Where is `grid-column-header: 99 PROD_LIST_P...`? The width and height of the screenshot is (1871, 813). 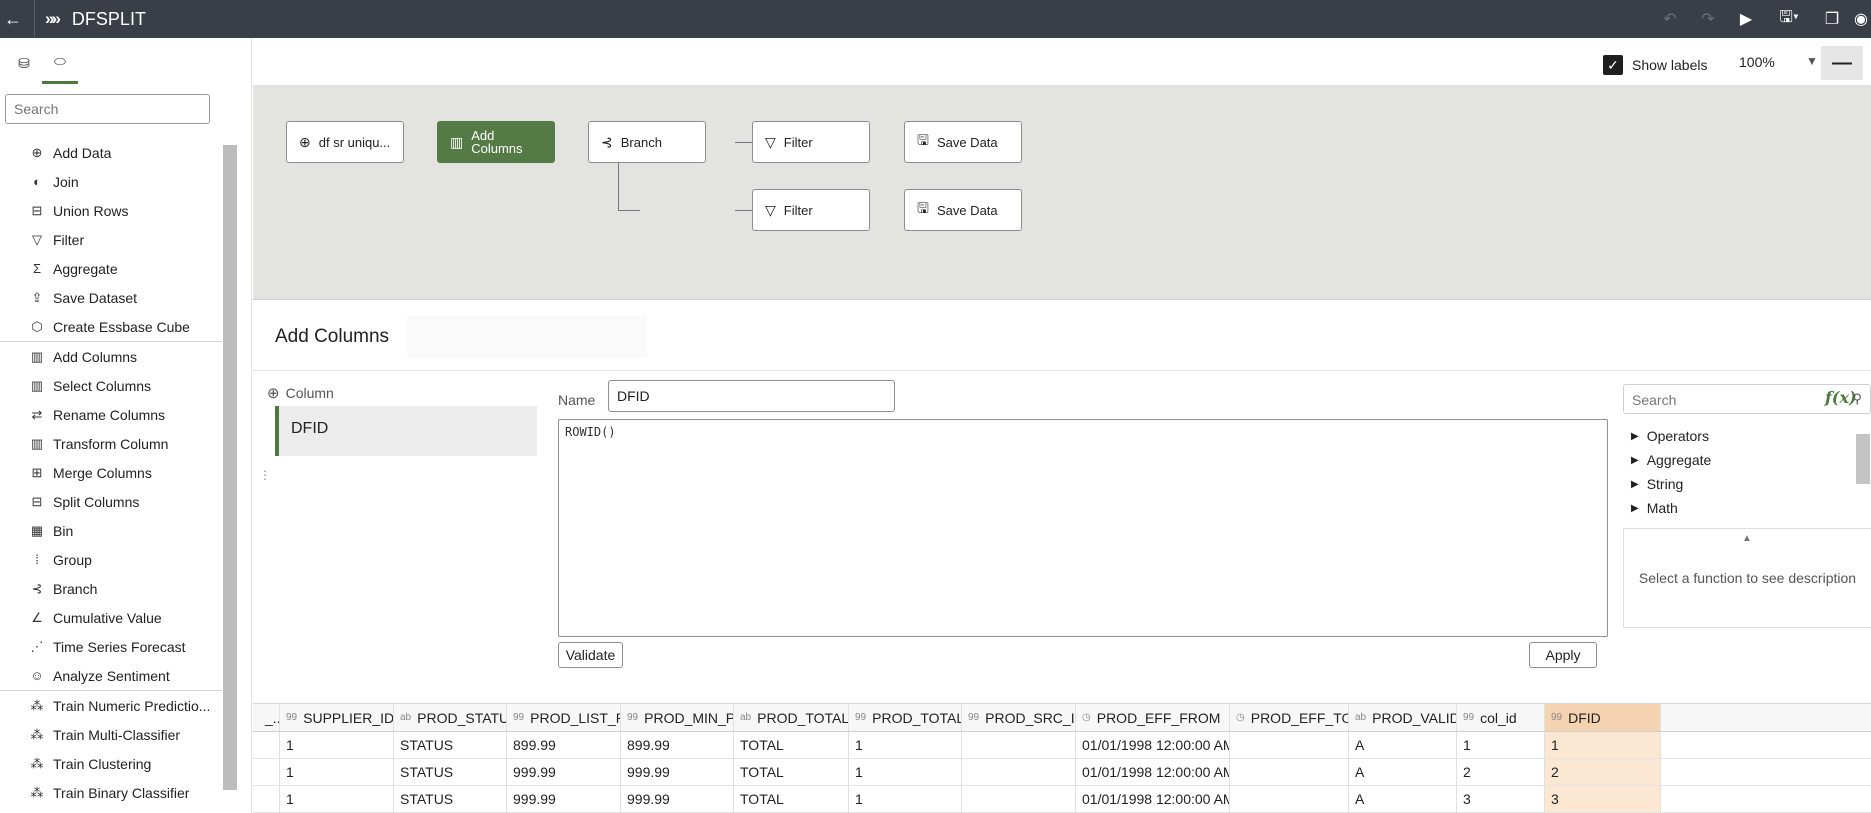 grid-column-header: 99 PROD_LIST_P... is located at coordinates (564, 717).